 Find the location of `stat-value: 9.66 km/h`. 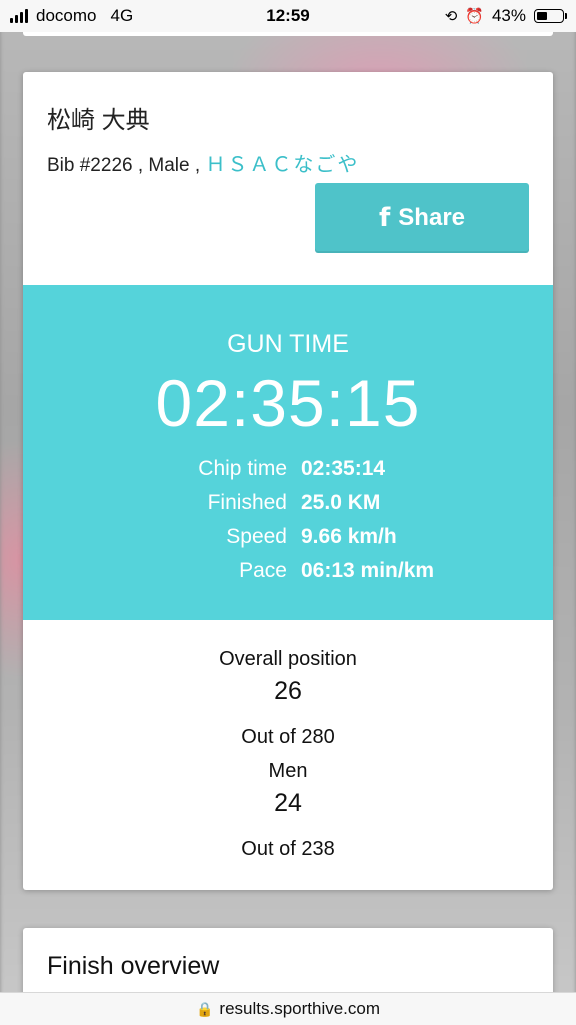

stat-value: 9.66 km/h is located at coordinates (349, 536).